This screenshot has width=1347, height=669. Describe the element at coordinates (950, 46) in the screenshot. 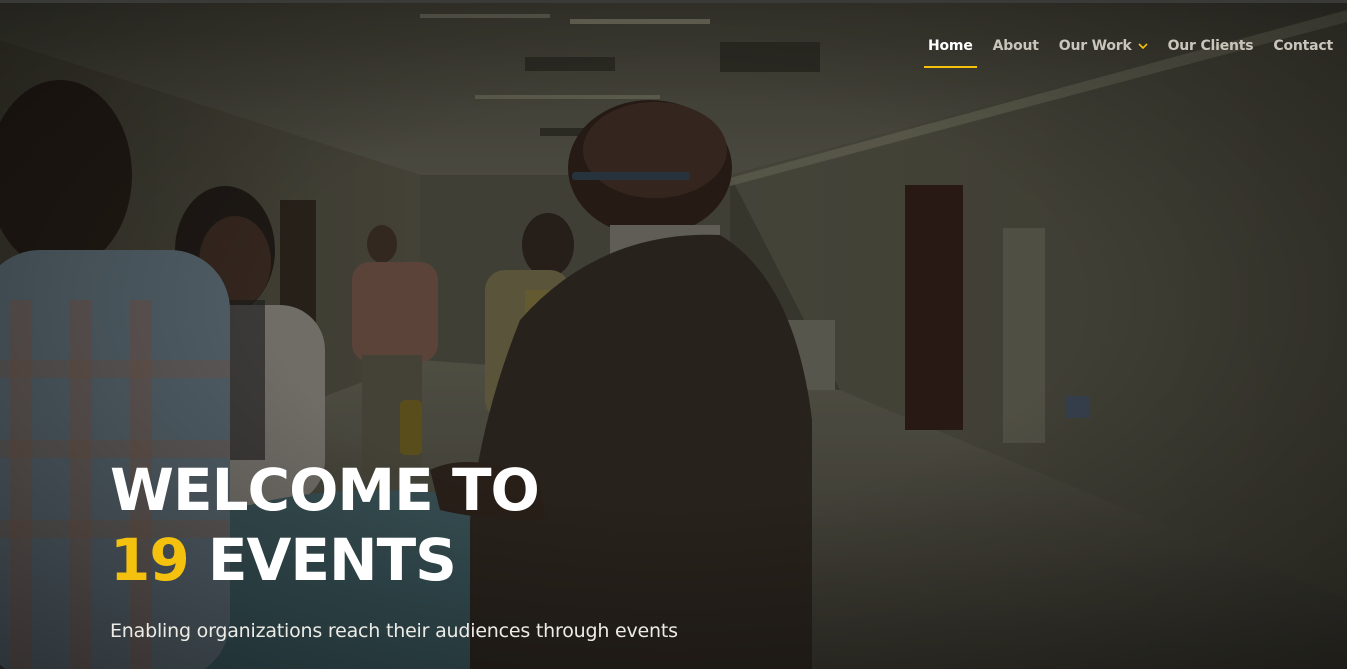

I see `nav-item-label: Home` at that location.